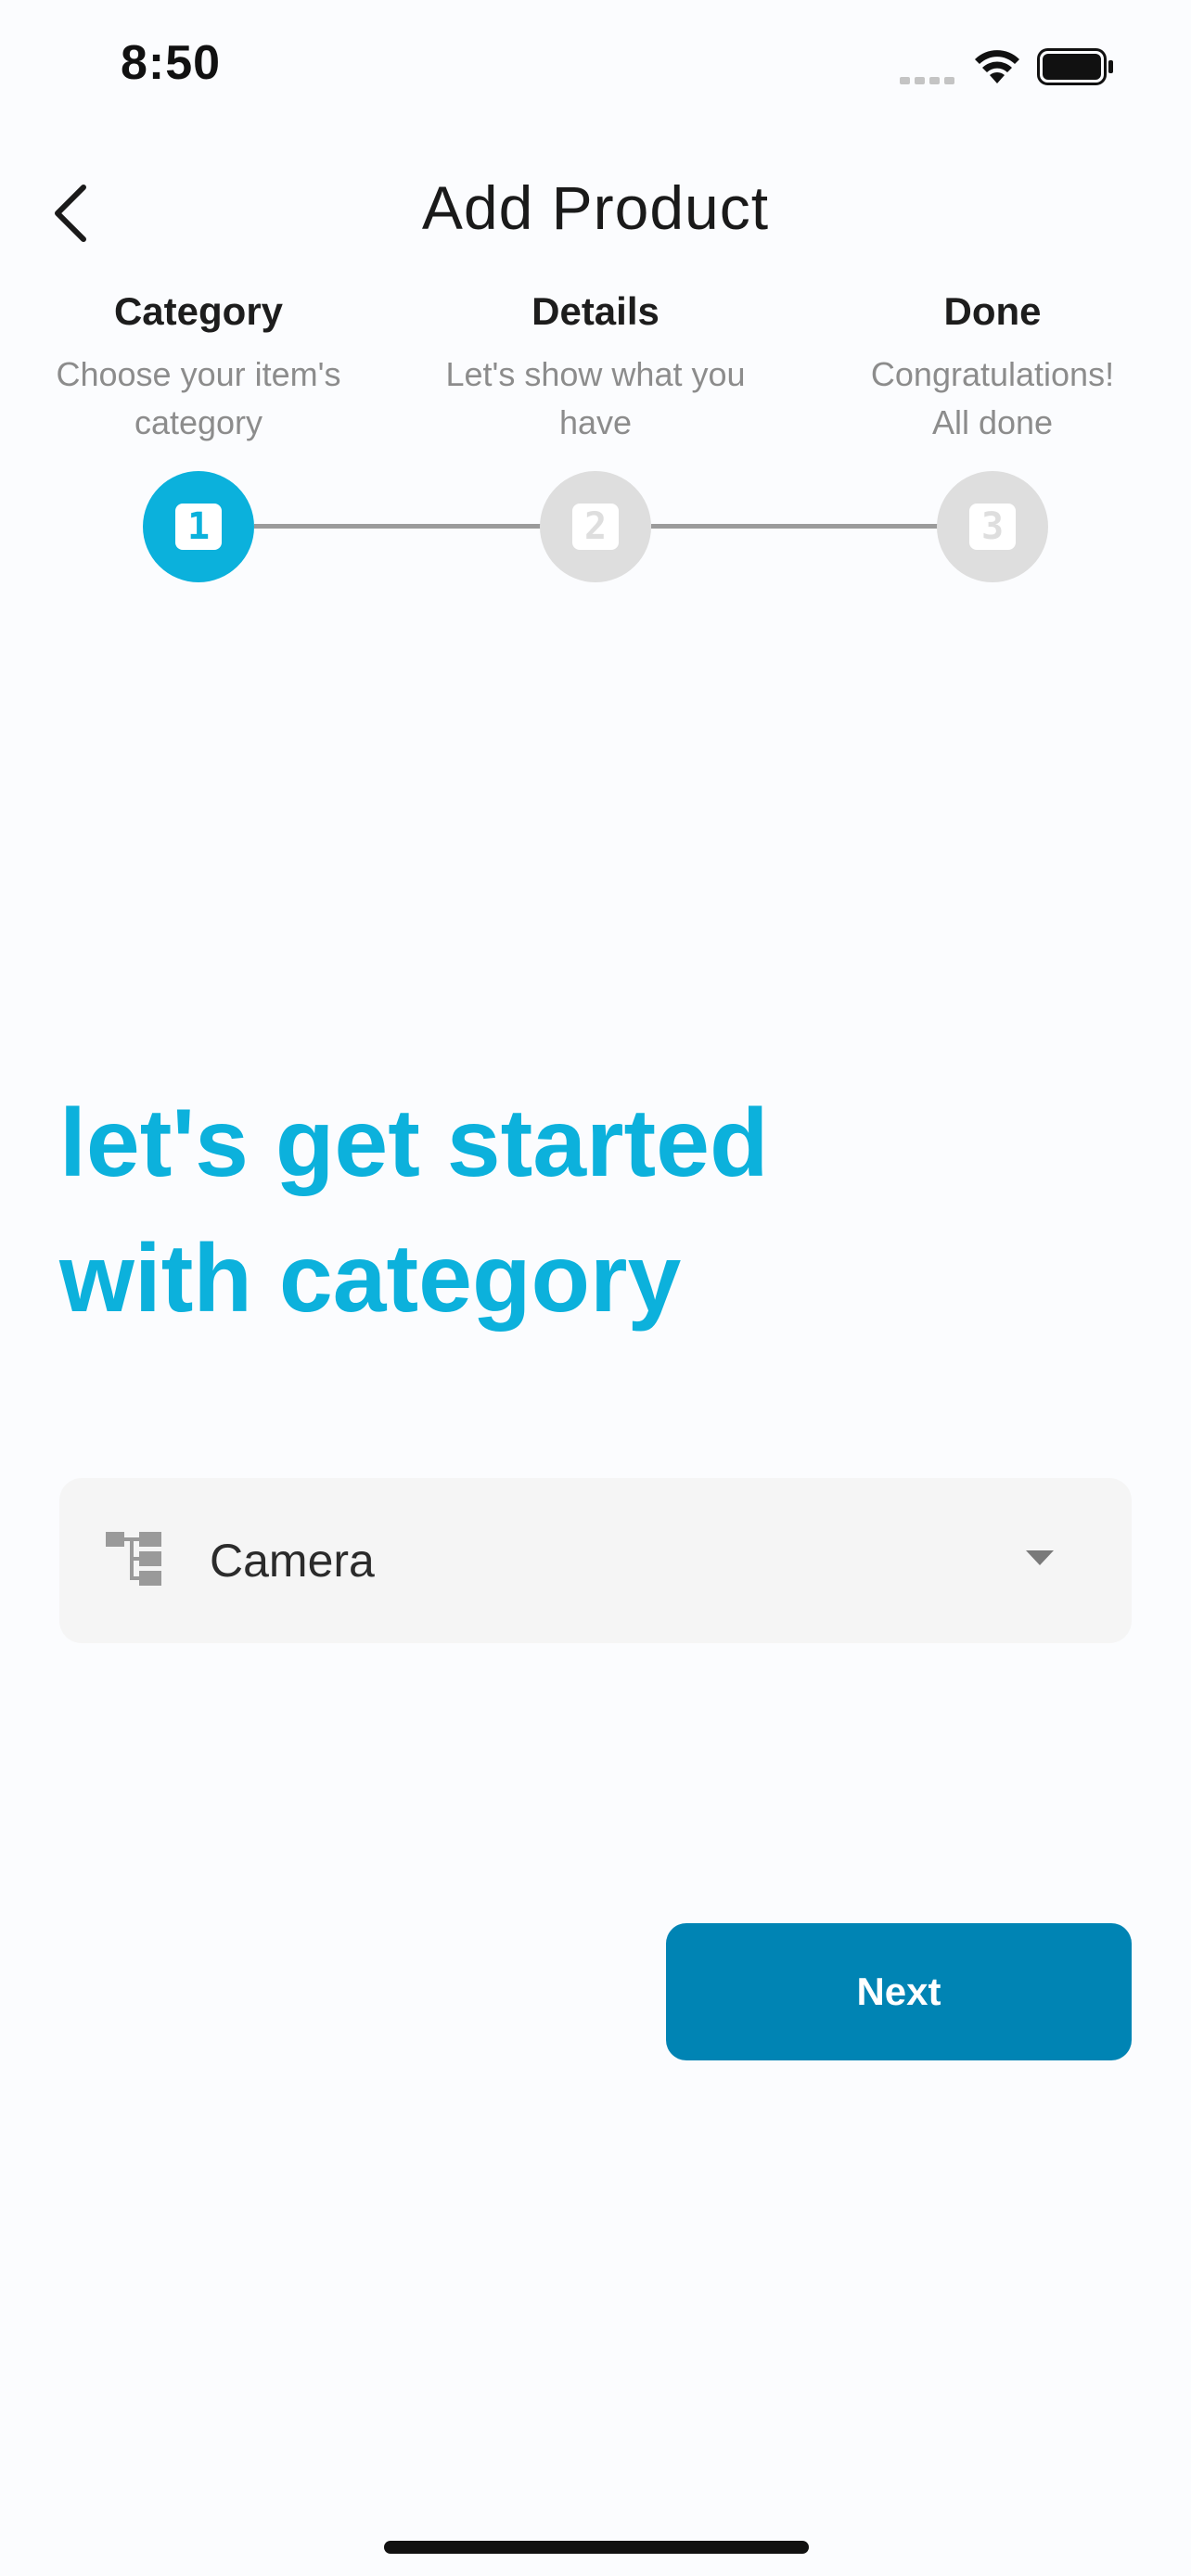 The width and height of the screenshot is (1191, 2576). I want to click on step-title: Done, so click(992, 311).